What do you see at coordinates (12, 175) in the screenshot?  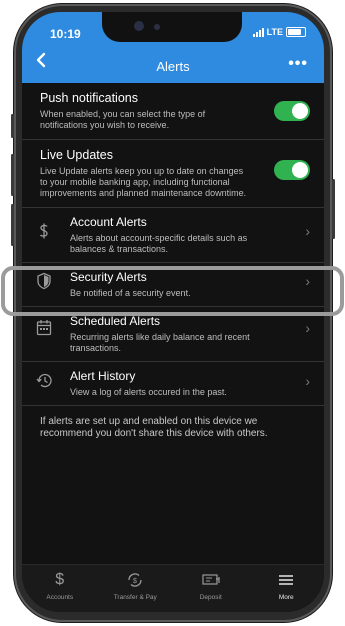 I see `volume-up-button` at bounding box center [12, 175].